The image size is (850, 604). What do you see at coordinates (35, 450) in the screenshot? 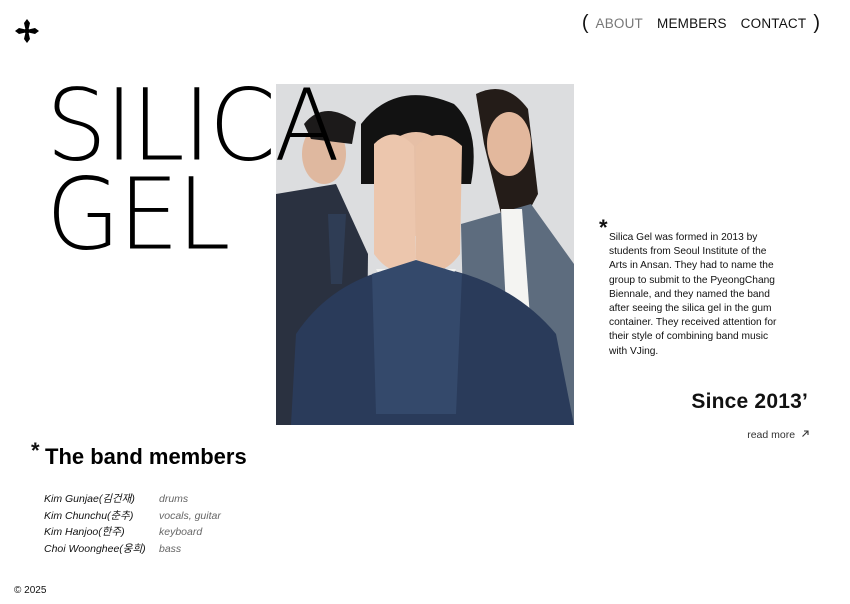
I see `members-asterisk: *` at bounding box center [35, 450].